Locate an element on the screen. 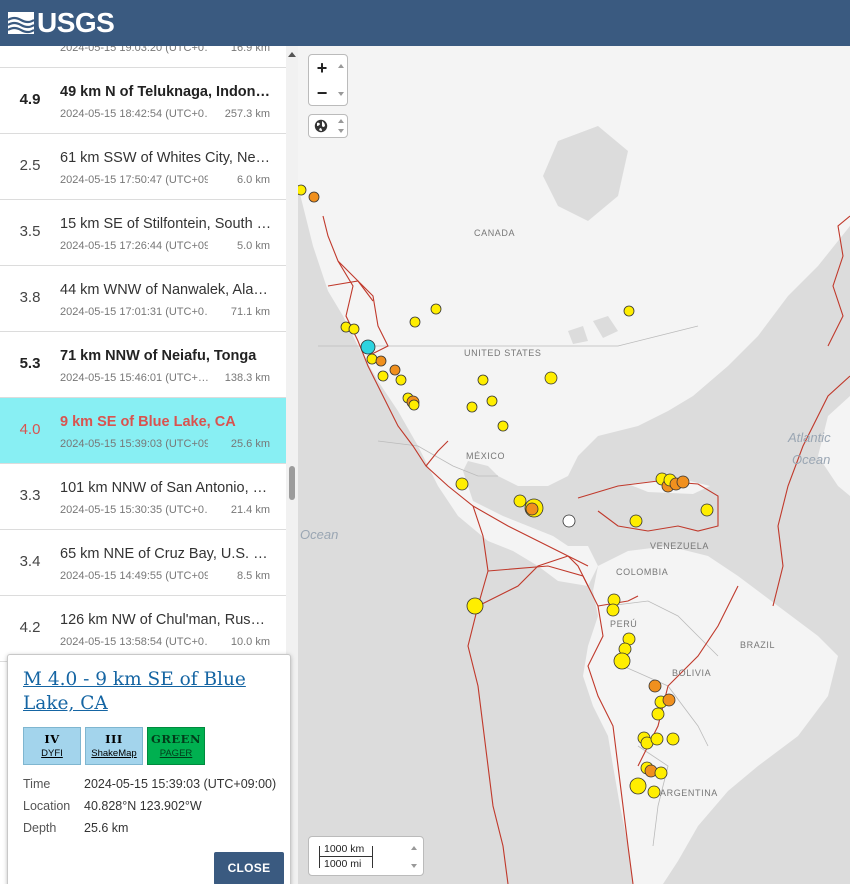 This screenshot has height=884, width=850. basemap-toggle is located at coordinates (328, 126).